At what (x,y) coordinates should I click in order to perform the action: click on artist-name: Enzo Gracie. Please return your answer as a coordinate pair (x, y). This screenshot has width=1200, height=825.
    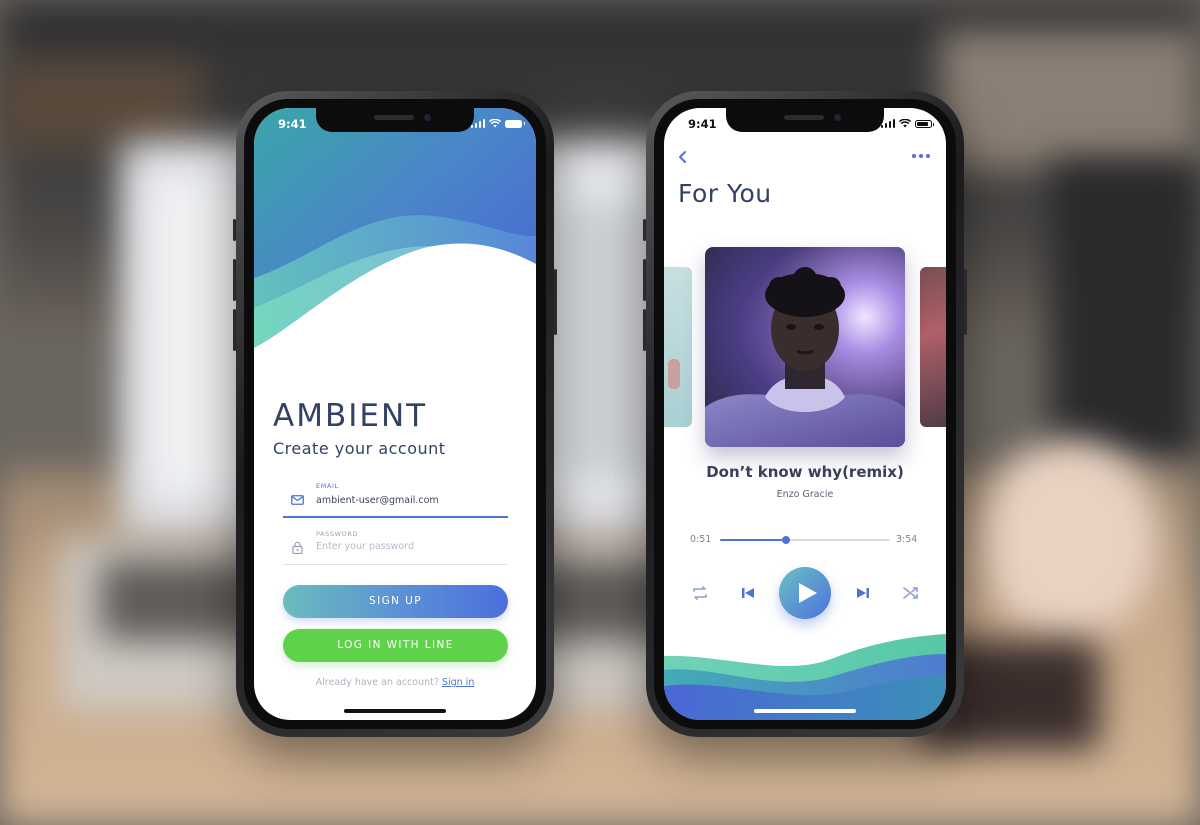
    Looking at the image, I should click on (805, 494).